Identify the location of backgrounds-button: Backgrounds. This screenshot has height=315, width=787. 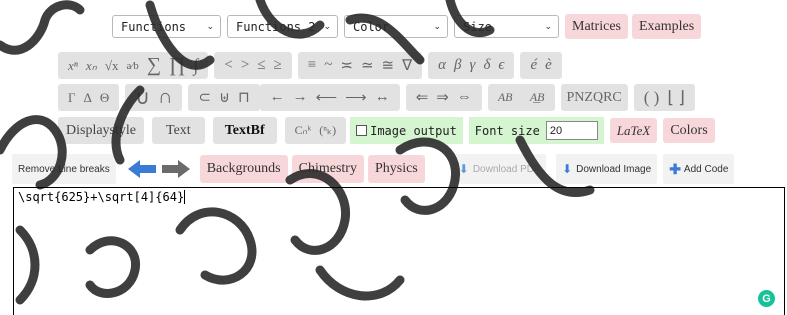
(243, 169).